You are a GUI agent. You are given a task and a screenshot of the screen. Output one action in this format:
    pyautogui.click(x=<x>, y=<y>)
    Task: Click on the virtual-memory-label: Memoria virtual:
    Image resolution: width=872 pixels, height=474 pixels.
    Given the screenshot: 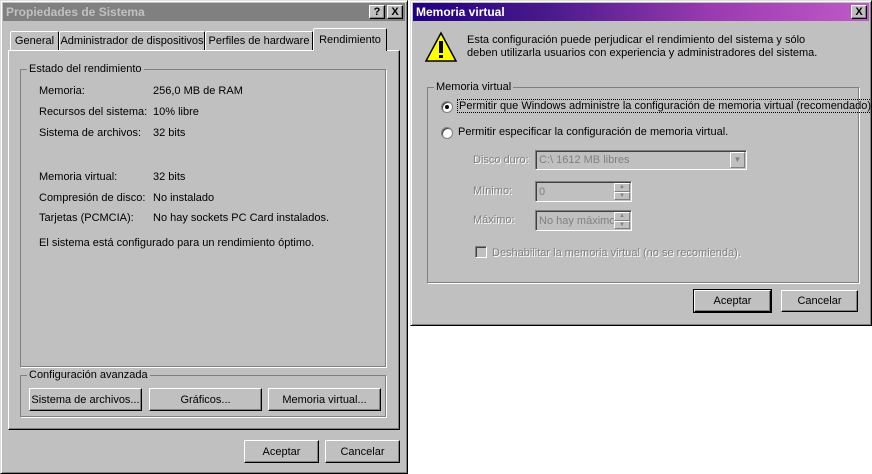 What is the action you would take?
    pyautogui.click(x=78, y=177)
    